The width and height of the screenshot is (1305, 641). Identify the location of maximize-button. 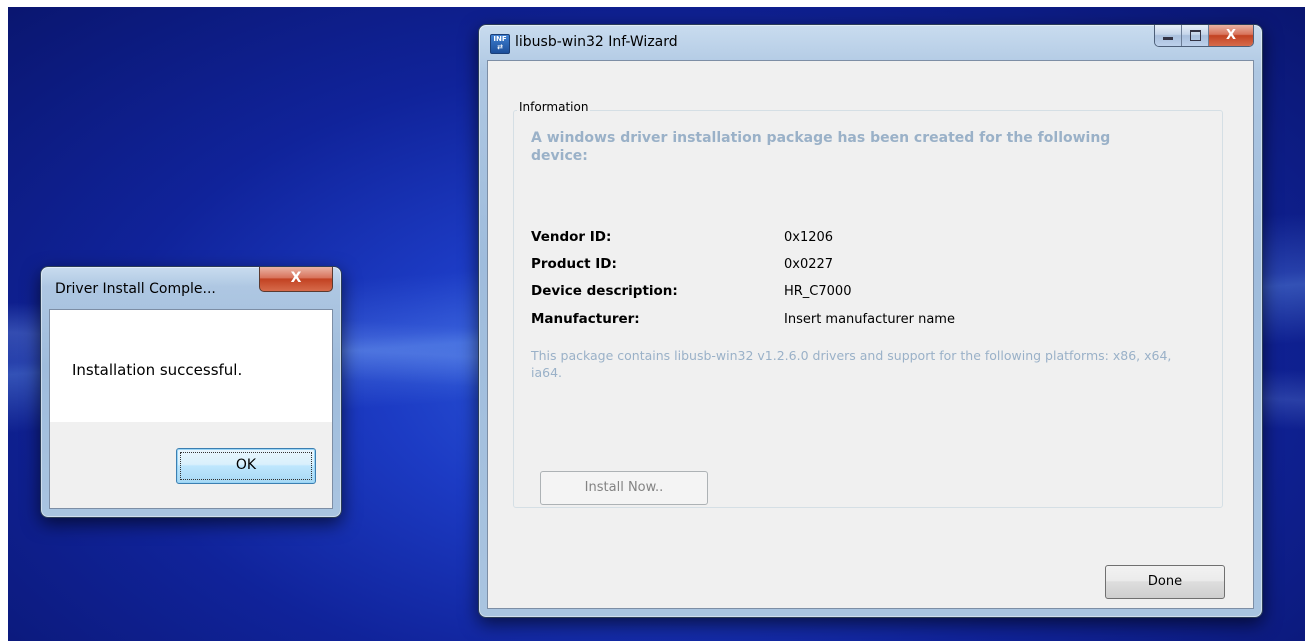
(1194, 35).